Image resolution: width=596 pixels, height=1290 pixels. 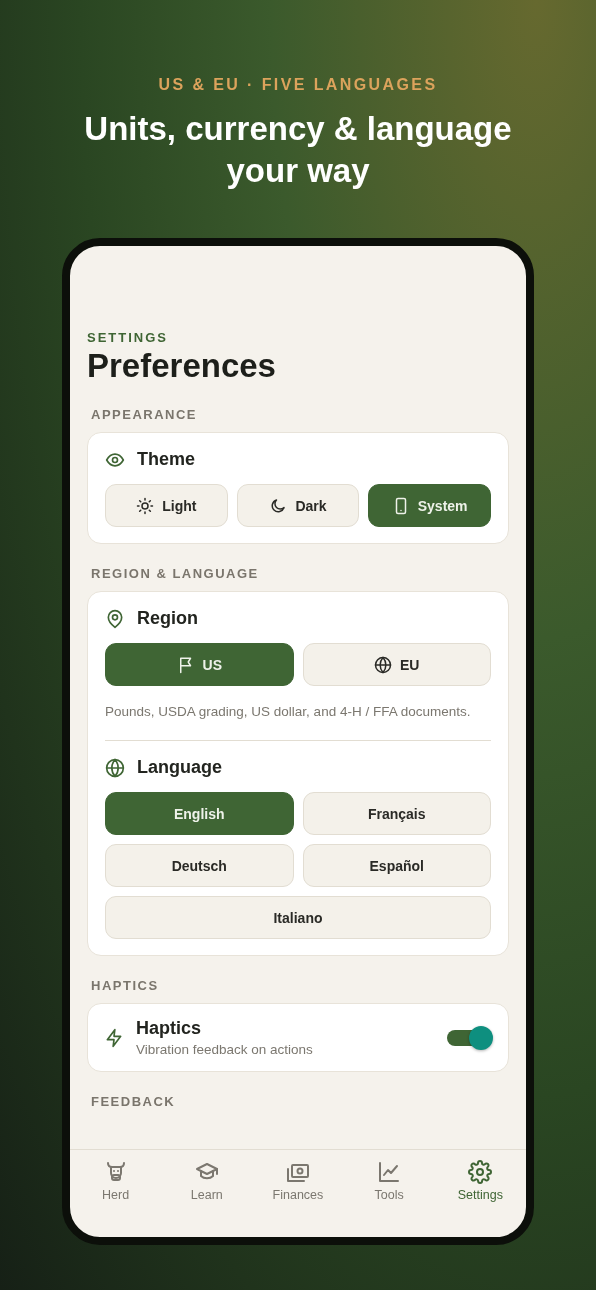 What do you see at coordinates (206, 1181) in the screenshot?
I see `tab-bar-item: Learn` at bounding box center [206, 1181].